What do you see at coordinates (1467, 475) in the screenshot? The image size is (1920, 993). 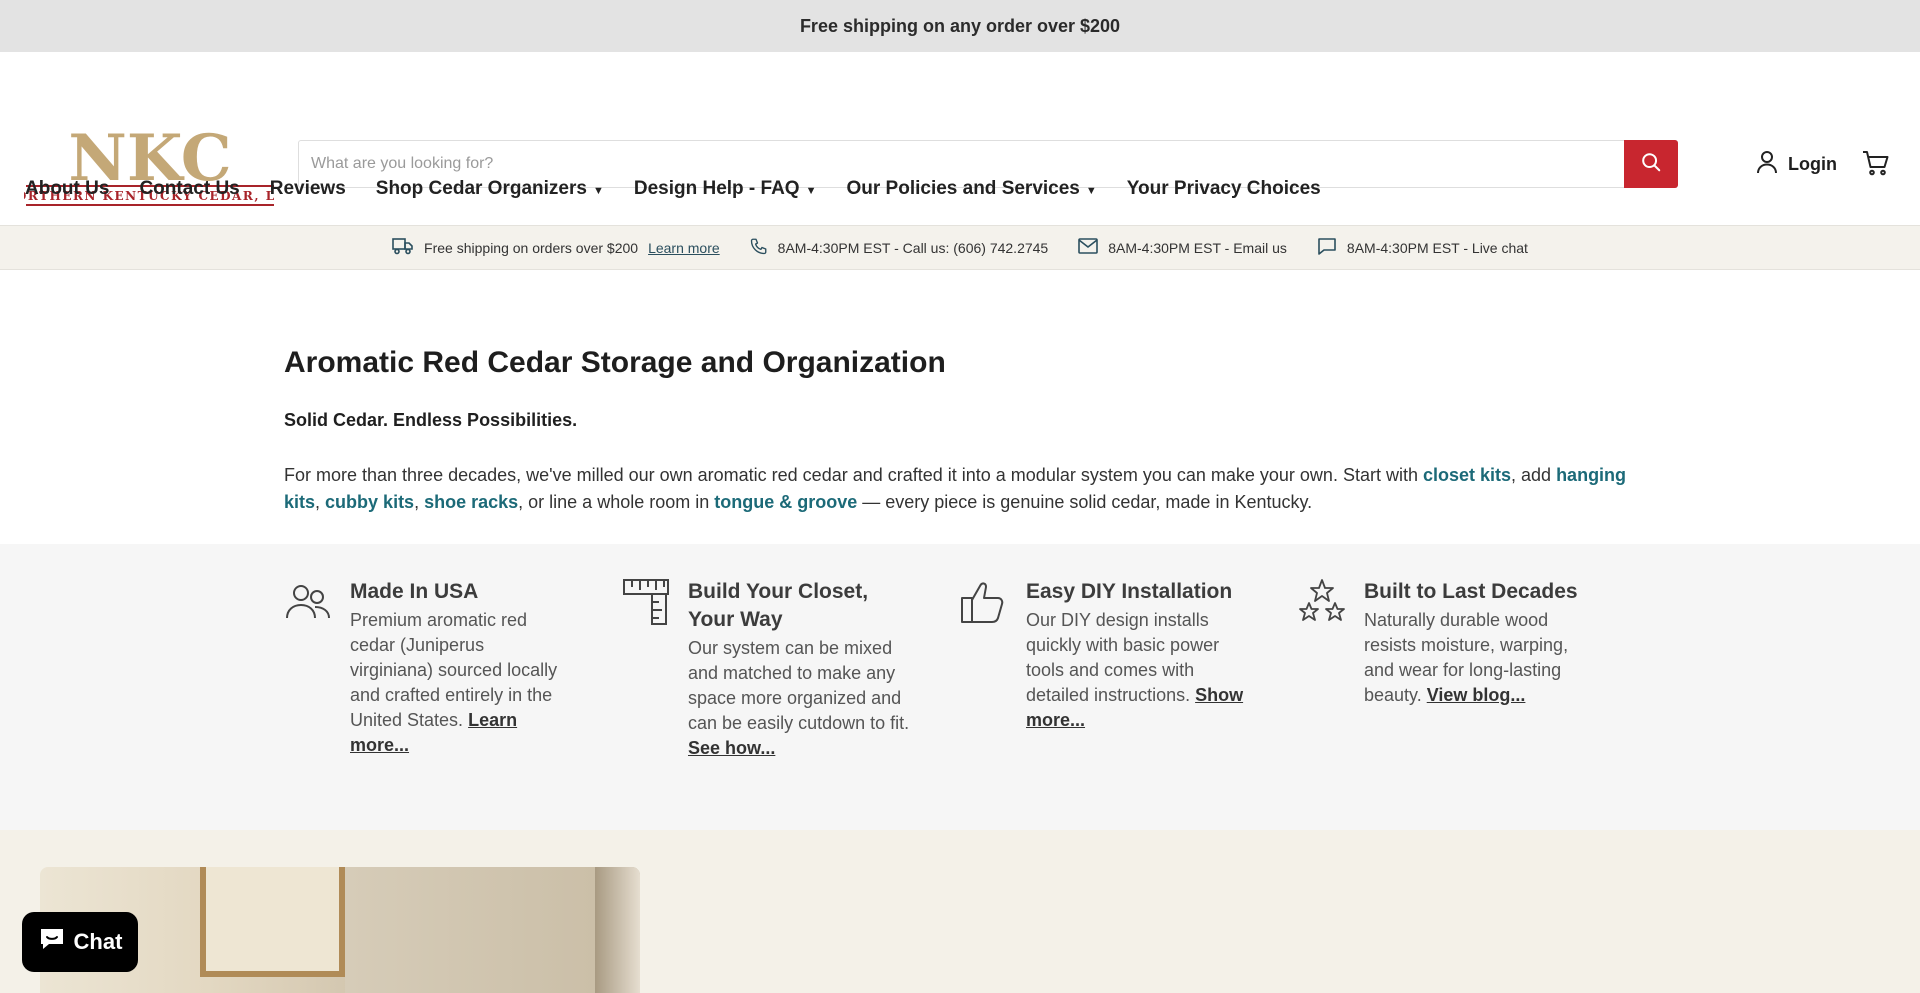 I see `closet-kits-link: closet kits` at bounding box center [1467, 475].